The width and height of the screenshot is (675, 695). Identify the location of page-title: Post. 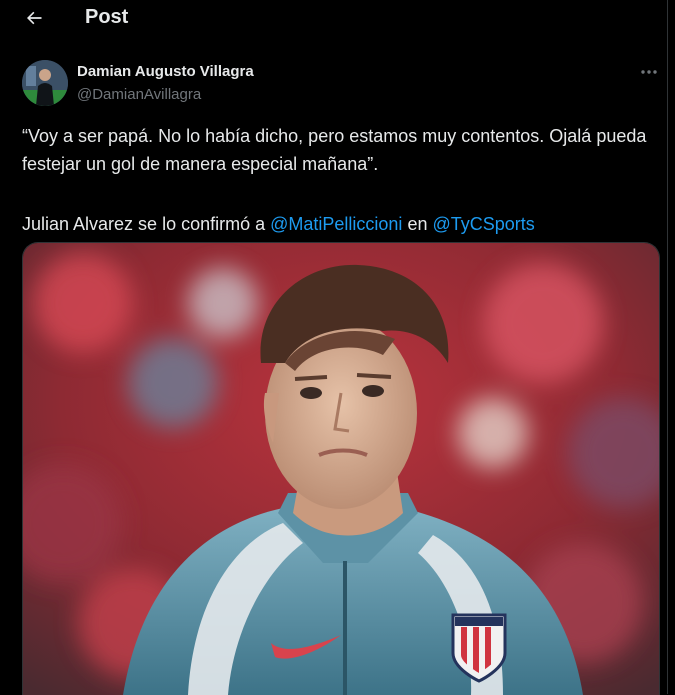
(107, 17).